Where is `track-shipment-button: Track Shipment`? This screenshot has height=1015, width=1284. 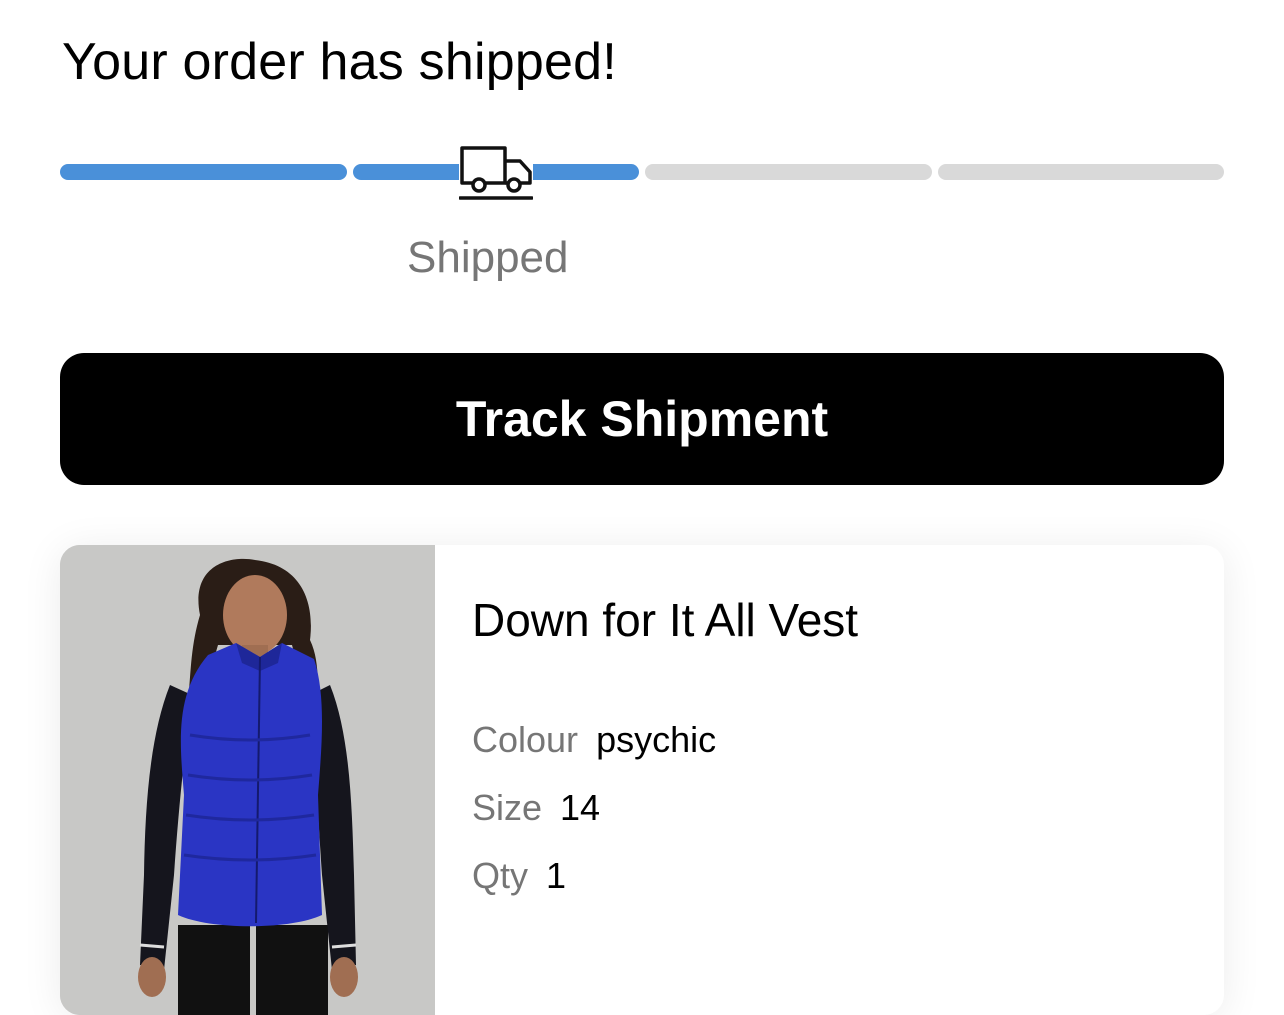 track-shipment-button: Track Shipment is located at coordinates (642, 419).